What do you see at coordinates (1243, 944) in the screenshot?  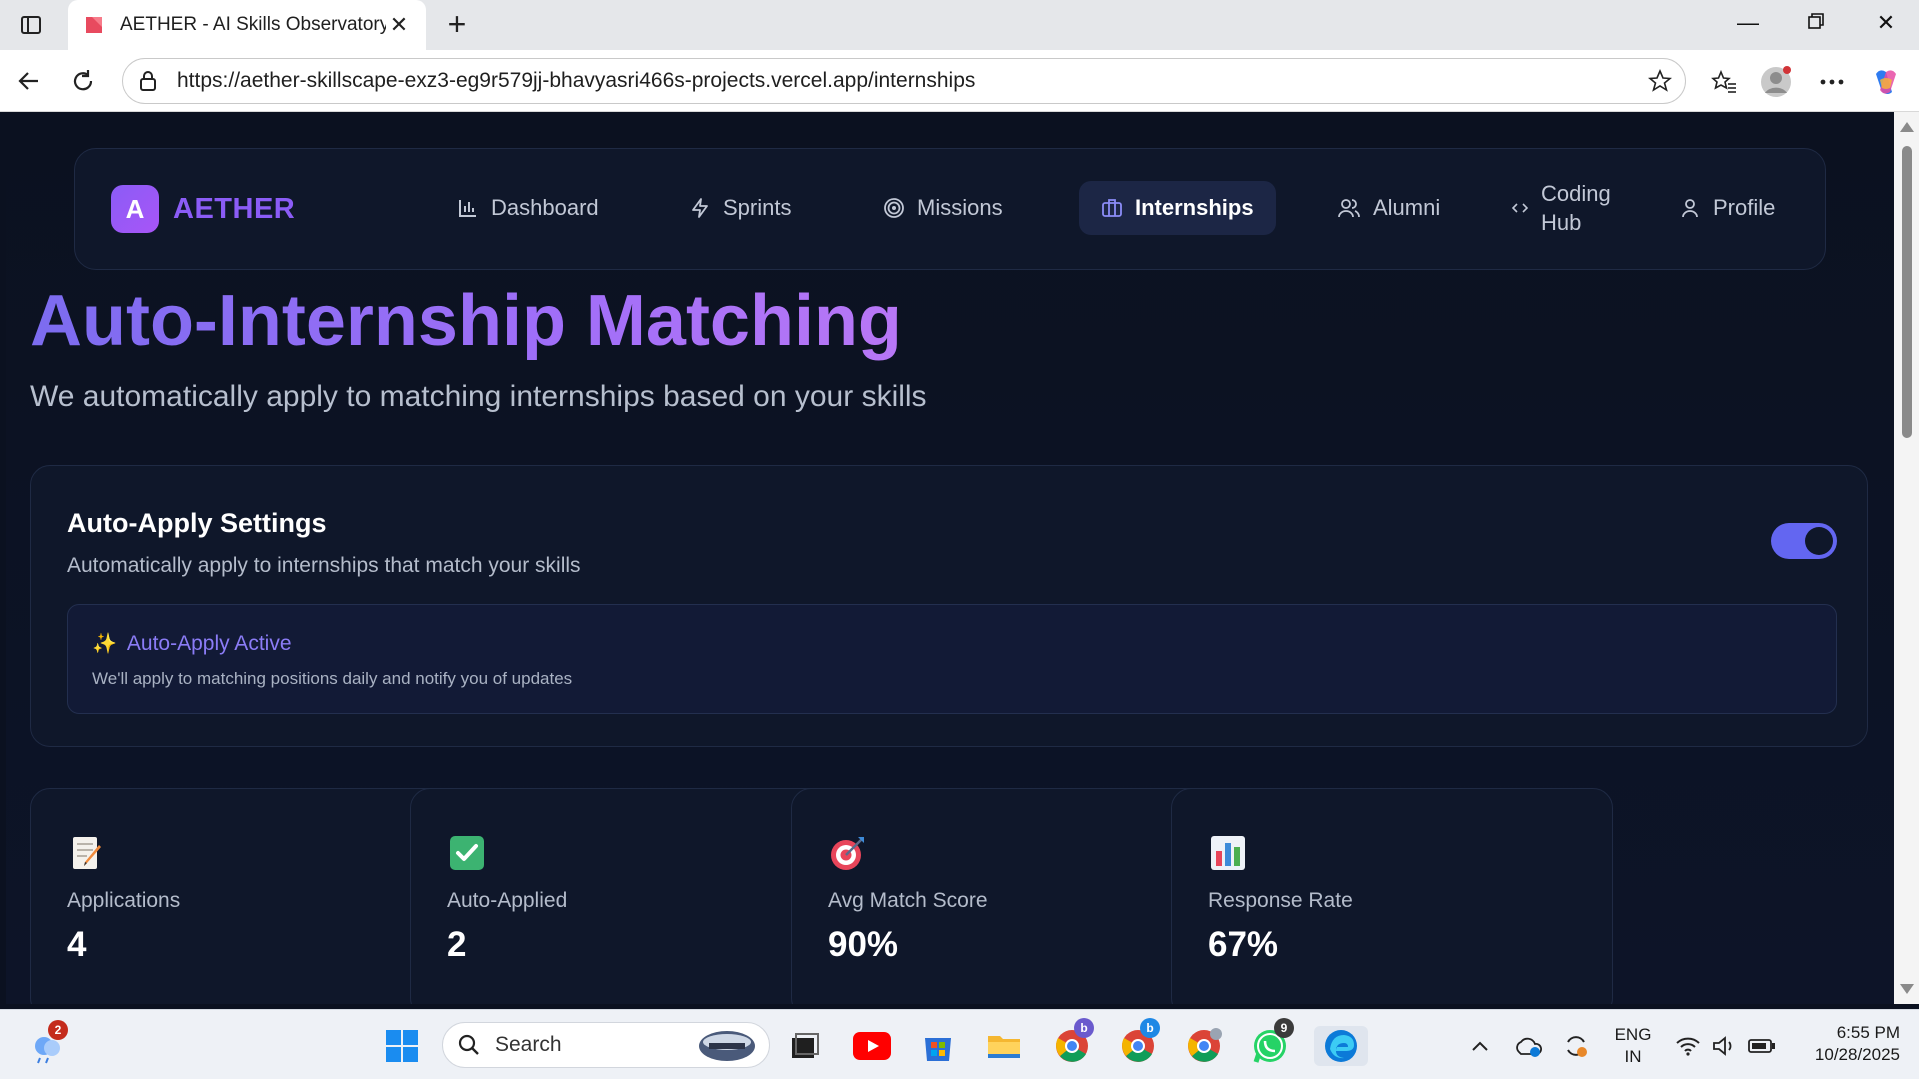 I see `stat-value: 67%` at bounding box center [1243, 944].